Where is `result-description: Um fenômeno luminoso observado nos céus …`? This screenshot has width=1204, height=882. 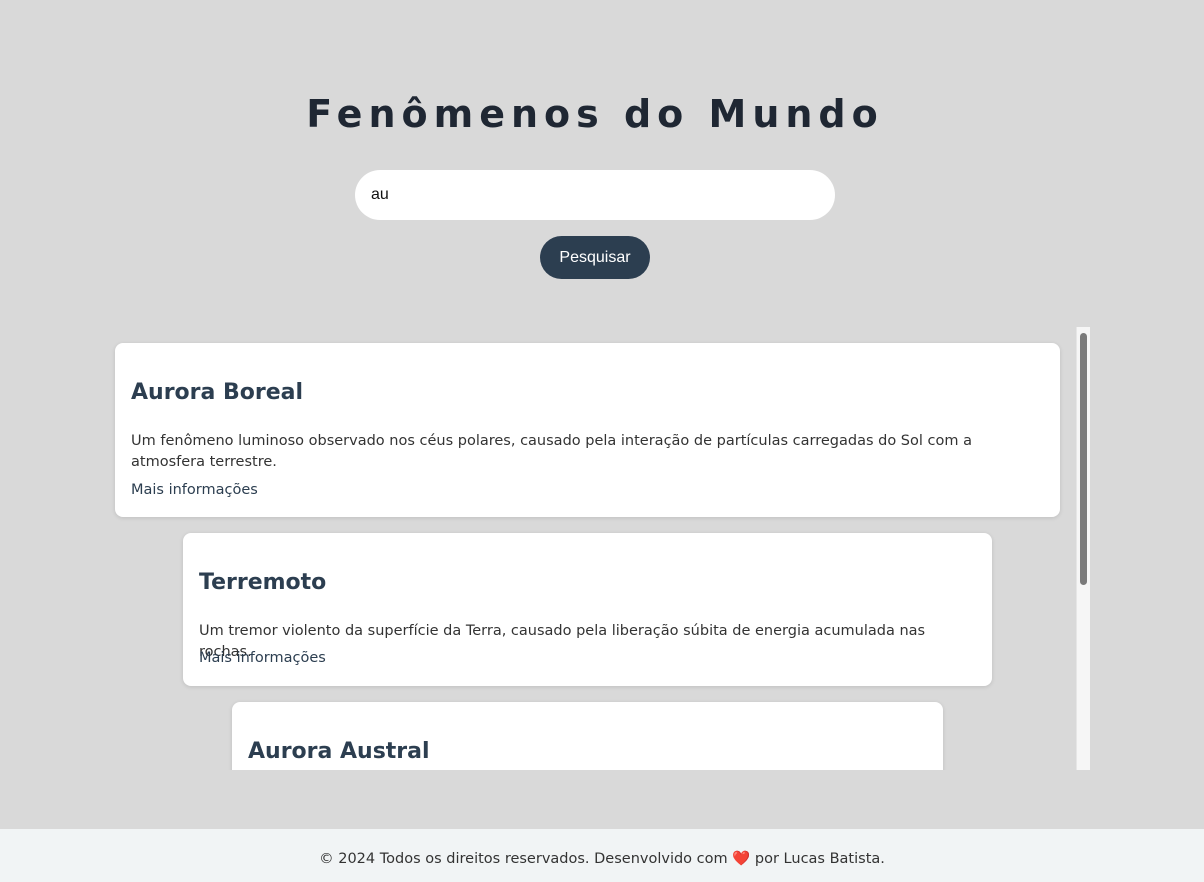 result-description: Um fenômeno luminoso observado nos céus … is located at coordinates (551, 451).